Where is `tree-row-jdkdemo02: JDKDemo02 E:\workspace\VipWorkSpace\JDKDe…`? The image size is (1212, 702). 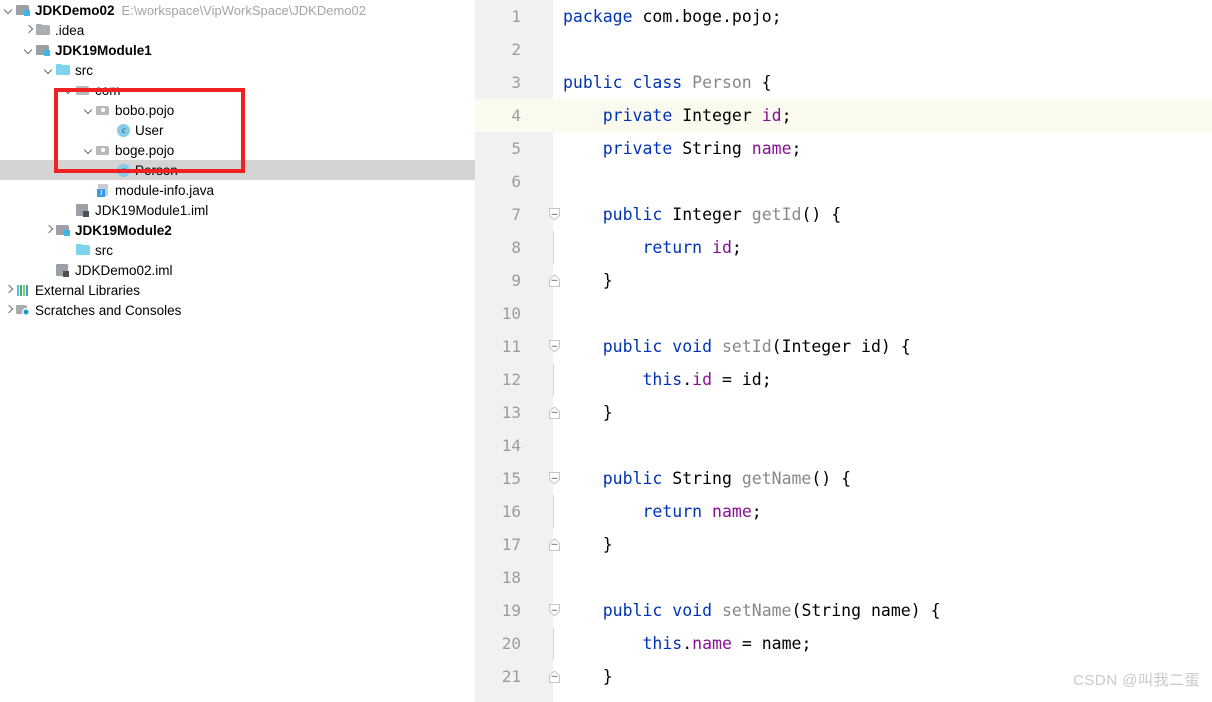
tree-row-jdkdemo02: JDKDemo02 E:\workspace\VipWorkSpace\JDKDe… is located at coordinates (237, 10).